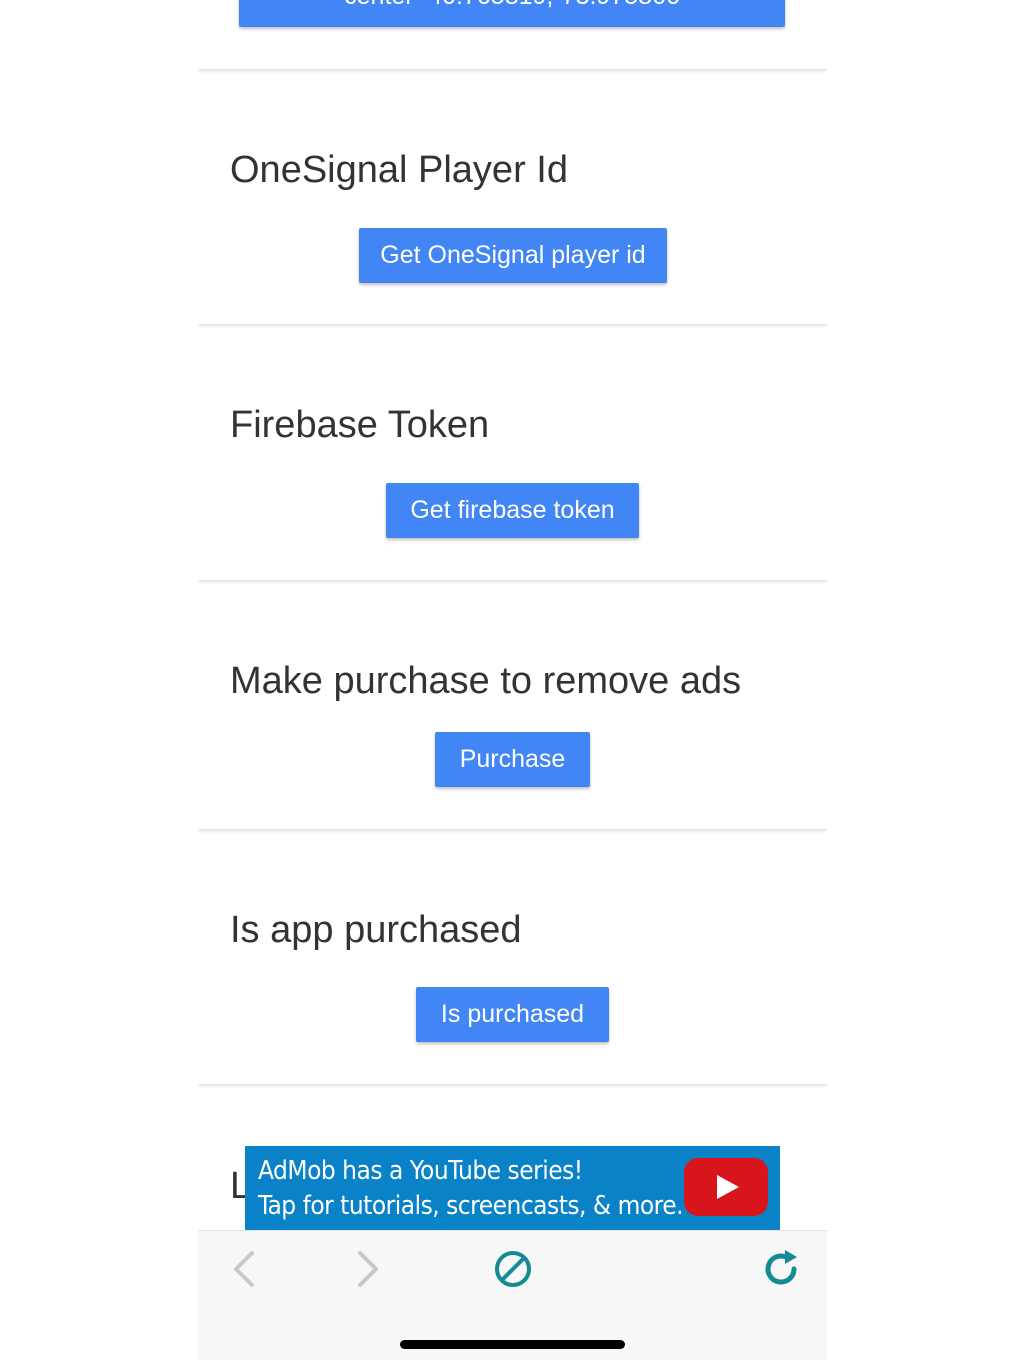  Describe the element at coordinates (512, 477) in the screenshot. I see `firebase-card: Firebase Token Get firebase token` at that location.